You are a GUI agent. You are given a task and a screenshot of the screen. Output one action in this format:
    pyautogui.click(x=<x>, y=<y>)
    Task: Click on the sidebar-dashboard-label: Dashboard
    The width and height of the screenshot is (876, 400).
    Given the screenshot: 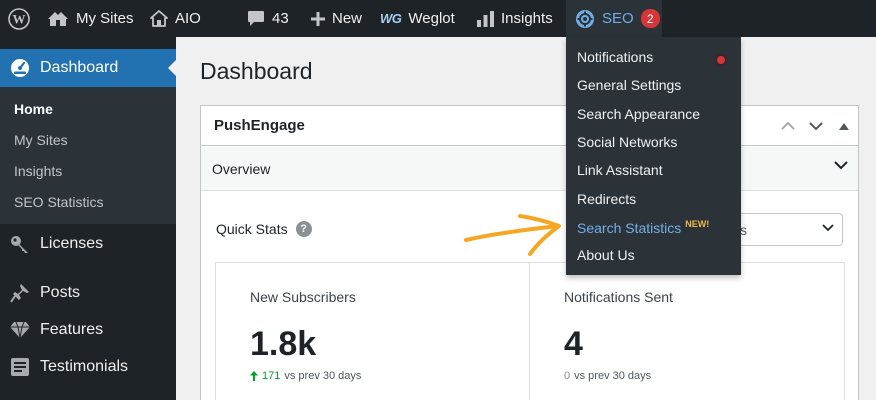 What is the action you would take?
    pyautogui.click(x=79, y=67)
    